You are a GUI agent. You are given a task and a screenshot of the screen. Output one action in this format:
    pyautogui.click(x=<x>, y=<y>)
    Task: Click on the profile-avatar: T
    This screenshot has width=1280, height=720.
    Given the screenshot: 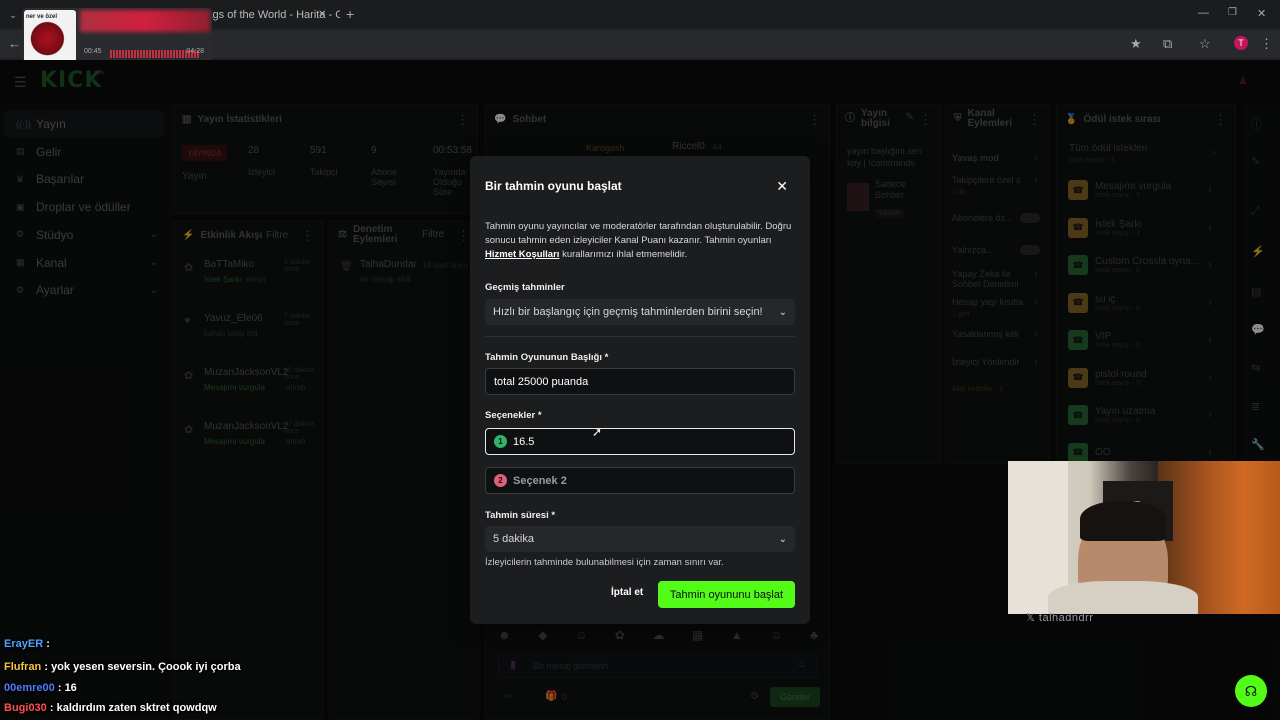 What is the action you would take?
    pyautogui.click(x=1241, y=43)
    